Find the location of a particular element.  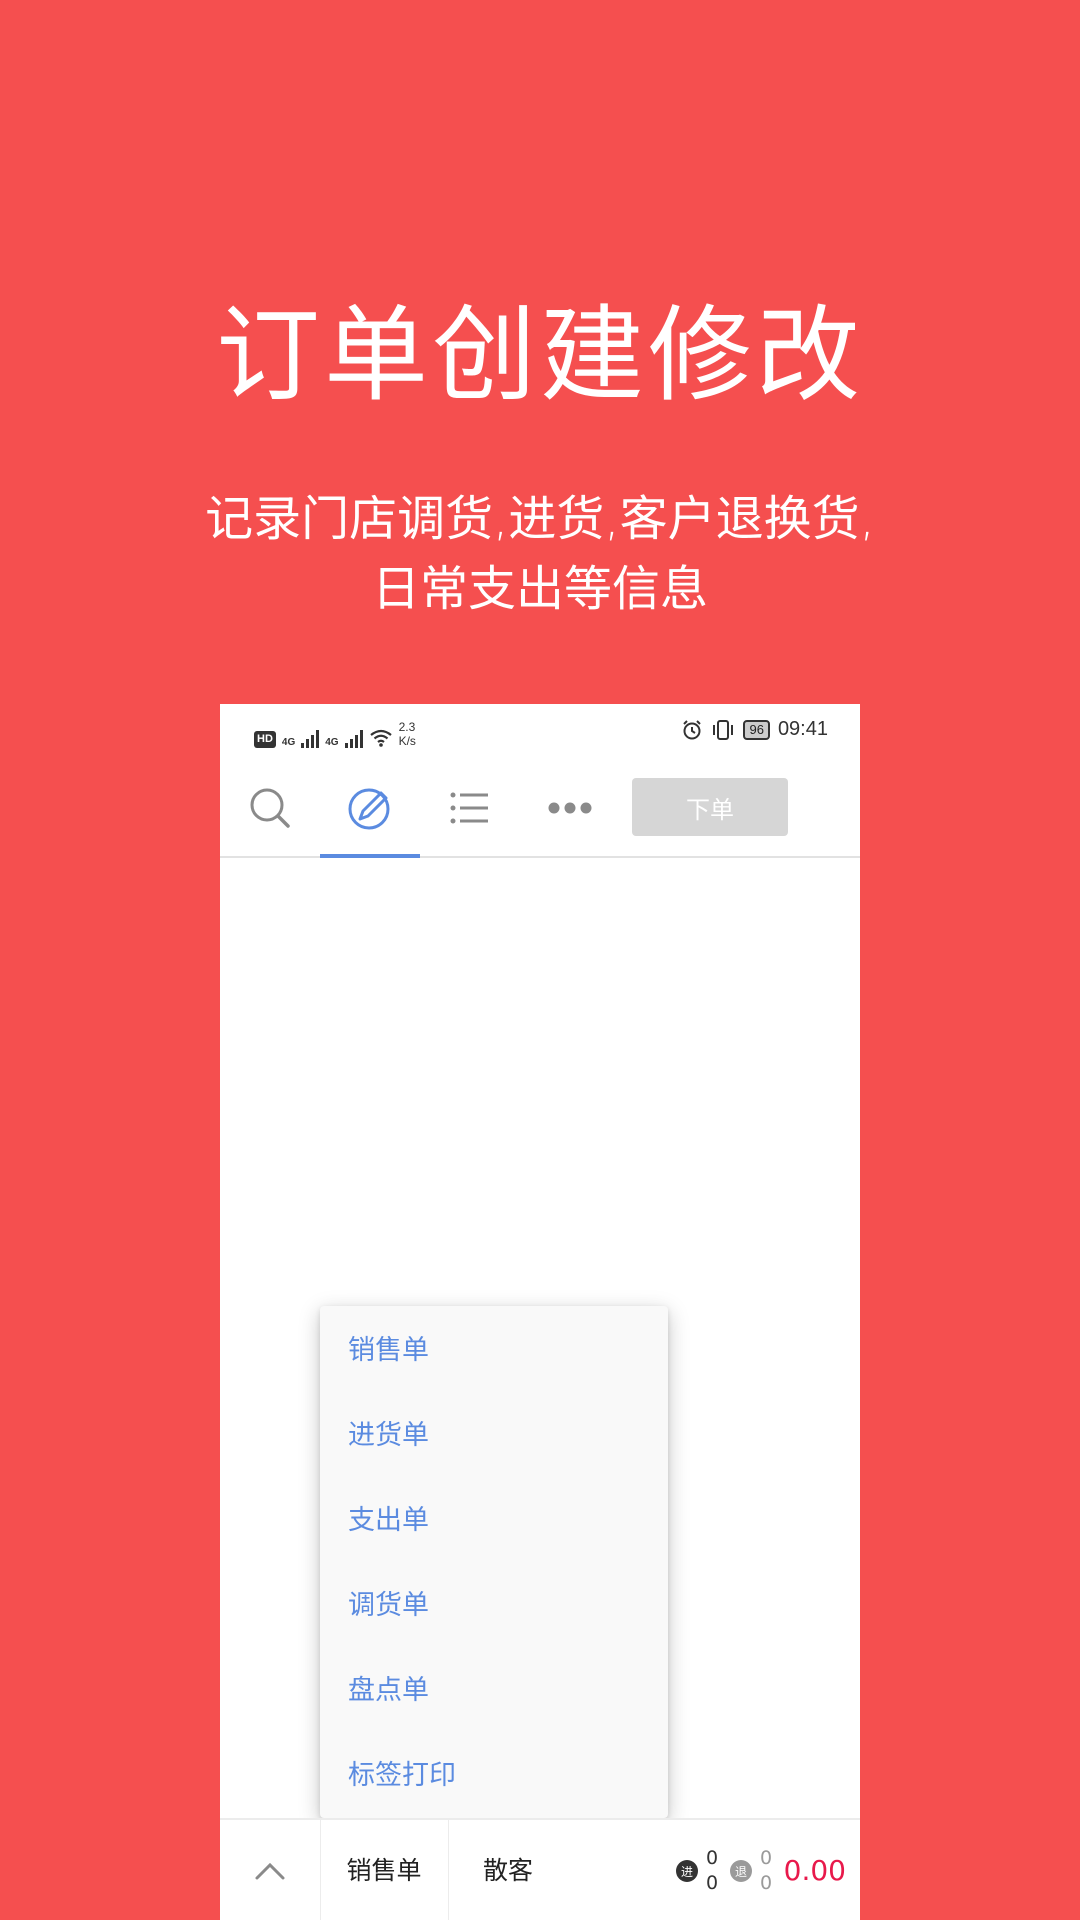

order-type-menu: 销售单 进货单 支出单 调货单 盘点单 标签打印 is located at coordinates (494, 1562).